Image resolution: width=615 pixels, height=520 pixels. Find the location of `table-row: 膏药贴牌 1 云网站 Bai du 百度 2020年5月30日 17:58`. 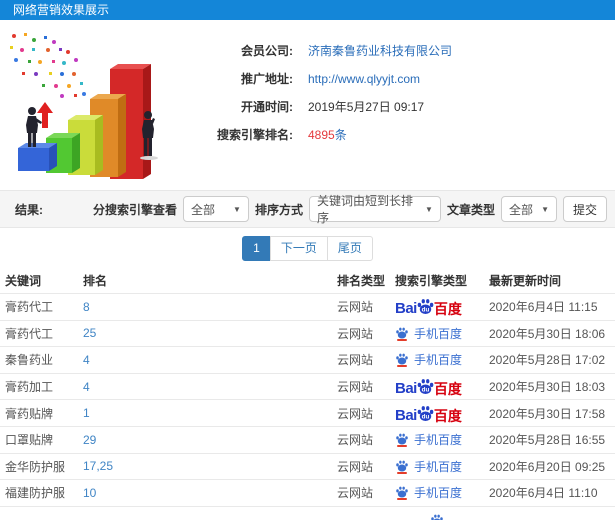

table-row: 膏药贴牌 1 云网站 Bai du 百度 2020年5月30日 17:58 is located at coordinates (307, 413).